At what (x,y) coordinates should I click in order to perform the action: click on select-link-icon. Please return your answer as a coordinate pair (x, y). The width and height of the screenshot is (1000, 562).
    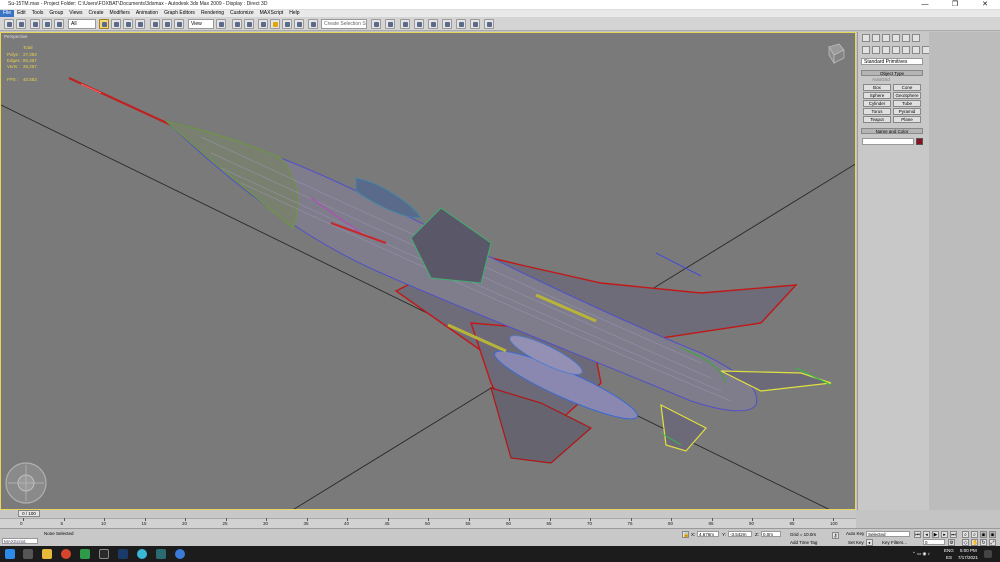
    Looking at the image, I should click on (35, 24).